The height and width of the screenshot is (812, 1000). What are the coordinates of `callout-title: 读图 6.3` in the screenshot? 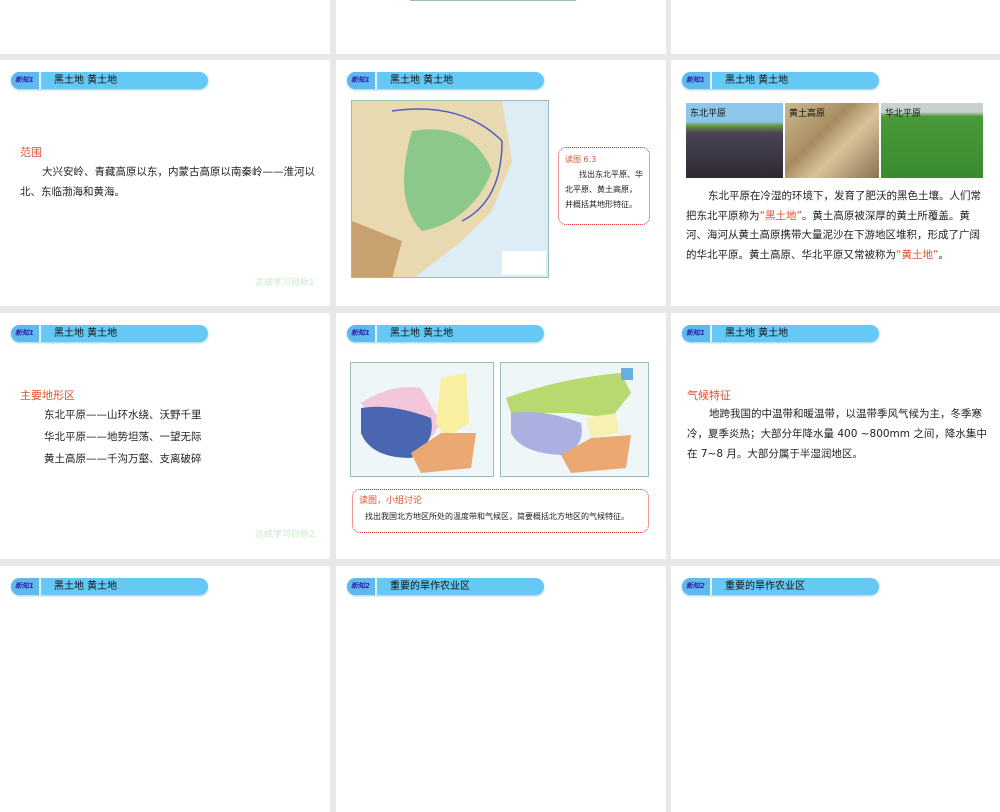 It's located at (581, 159).